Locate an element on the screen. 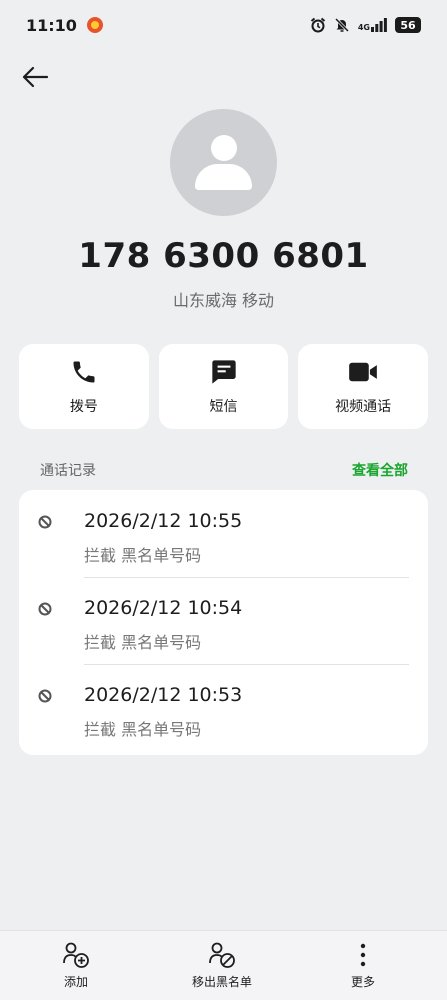 The width and height of the screenshot is (447, 1000). network-type: 4G is located at coordinates (363, 27).